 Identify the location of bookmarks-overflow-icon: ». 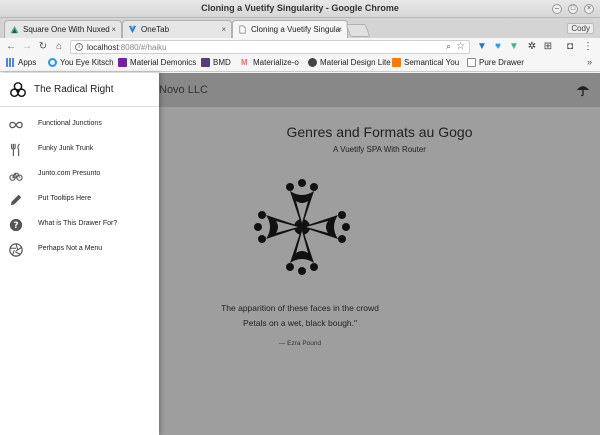
(589, 62).